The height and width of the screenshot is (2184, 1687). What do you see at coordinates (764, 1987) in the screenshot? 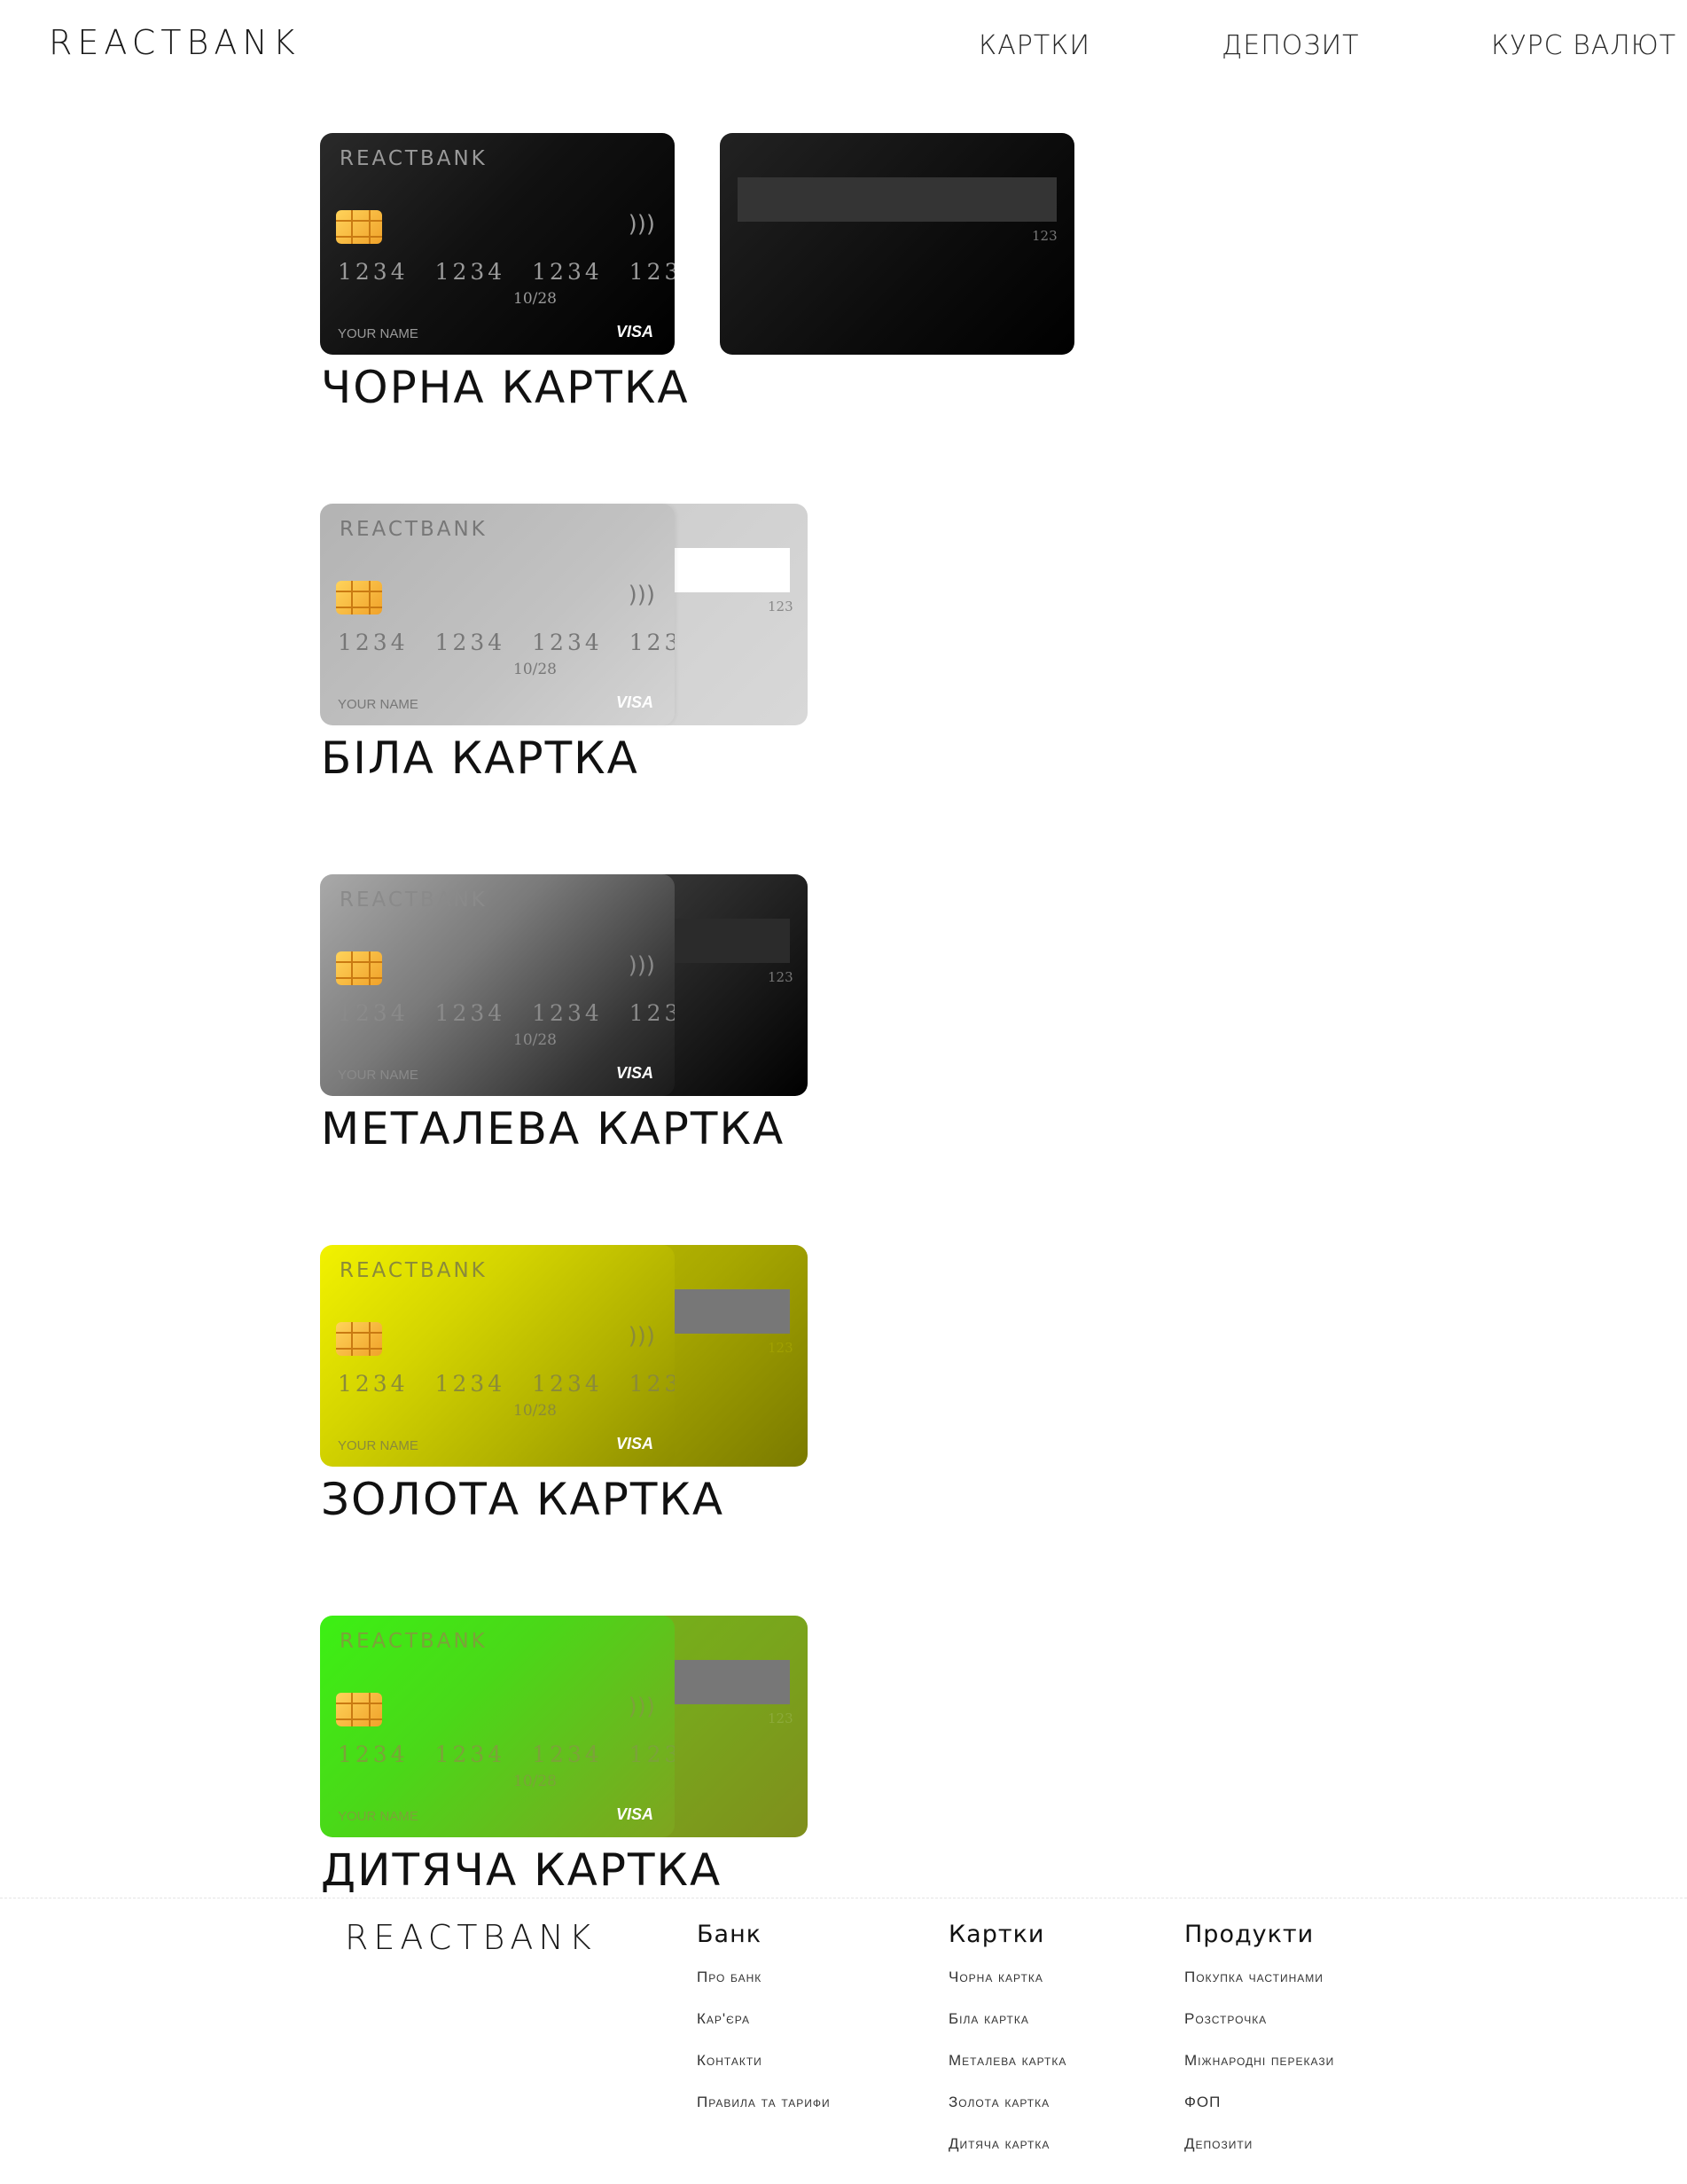
I see `footer-link-about: Про банк` at bounding box center [764, 1987].